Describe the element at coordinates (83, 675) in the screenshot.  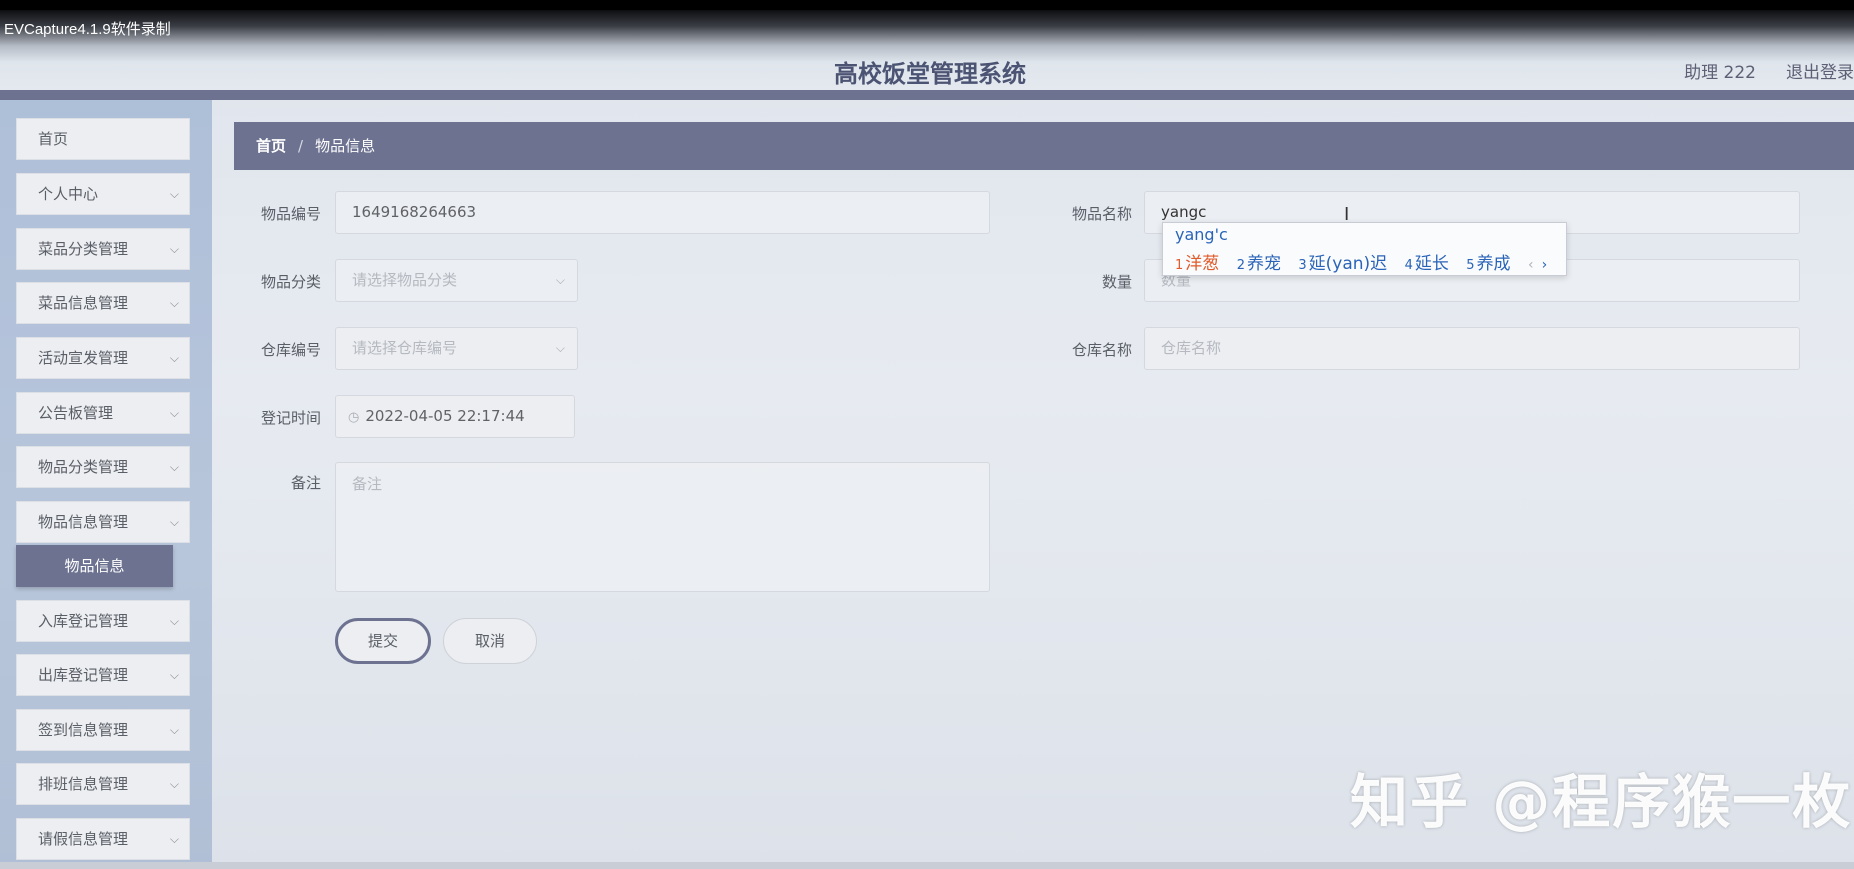
I see `sidebar-item-label: 出库登记管理` at that location.